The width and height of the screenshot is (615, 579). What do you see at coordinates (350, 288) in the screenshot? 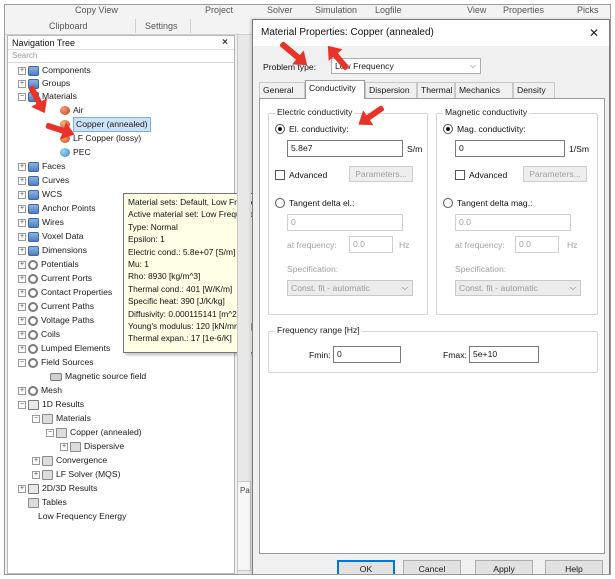
I see `el-specification-select: Const. fit - automatic ⌵` at bounding box center [350, 288].